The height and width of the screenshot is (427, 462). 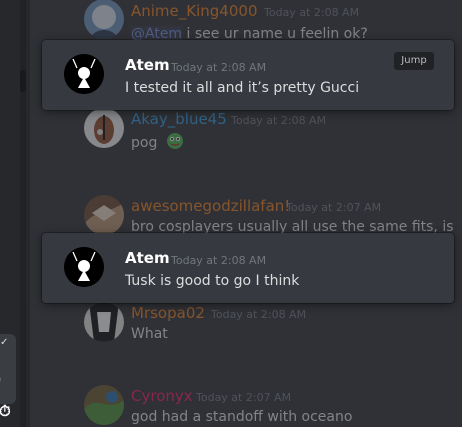 What do you see at coordinates (194, 11) in the screenshot?
I see `message-author: Anime_King4000` at bounding box center [194, 11].